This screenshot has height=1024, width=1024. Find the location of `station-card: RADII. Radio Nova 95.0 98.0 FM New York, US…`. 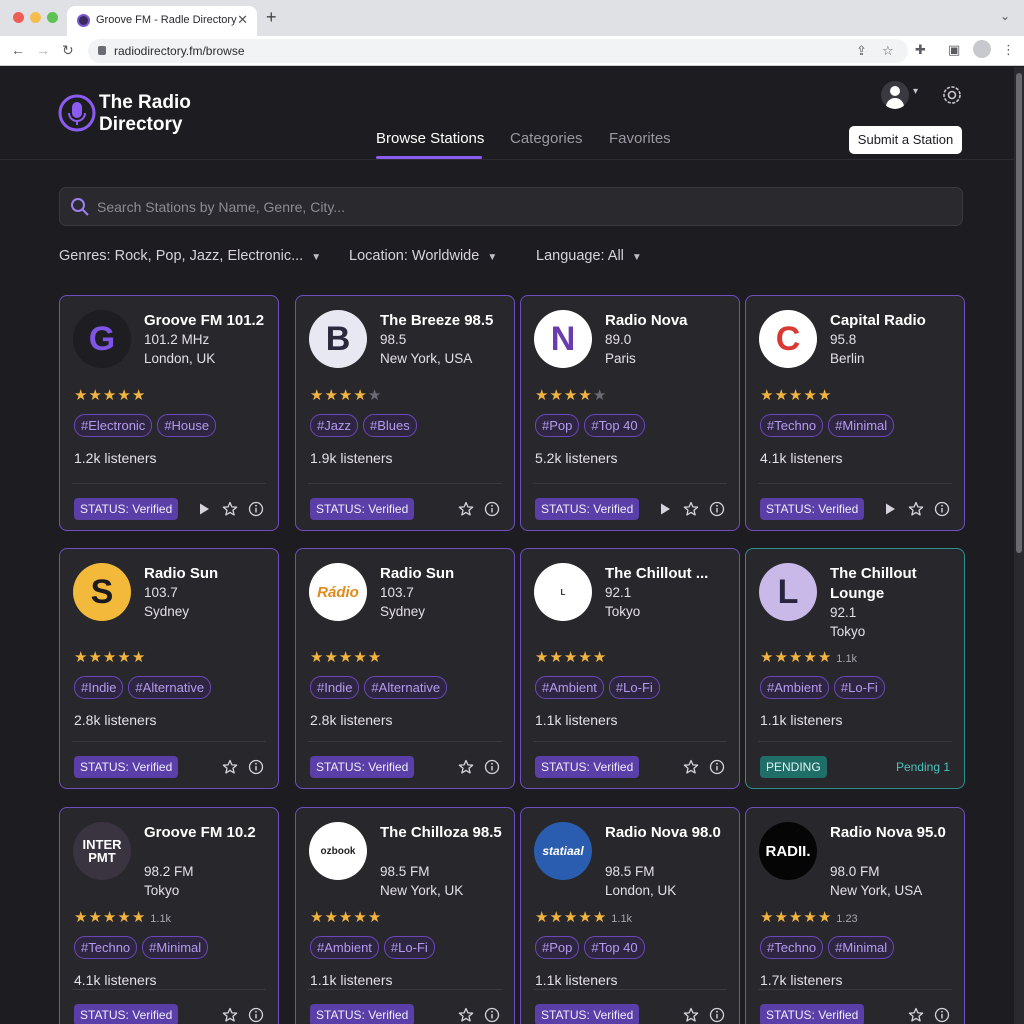

station-card: RADII. Radio Nova 95.0 98.0 FM New York, US… is located at coordinates (855, 915).